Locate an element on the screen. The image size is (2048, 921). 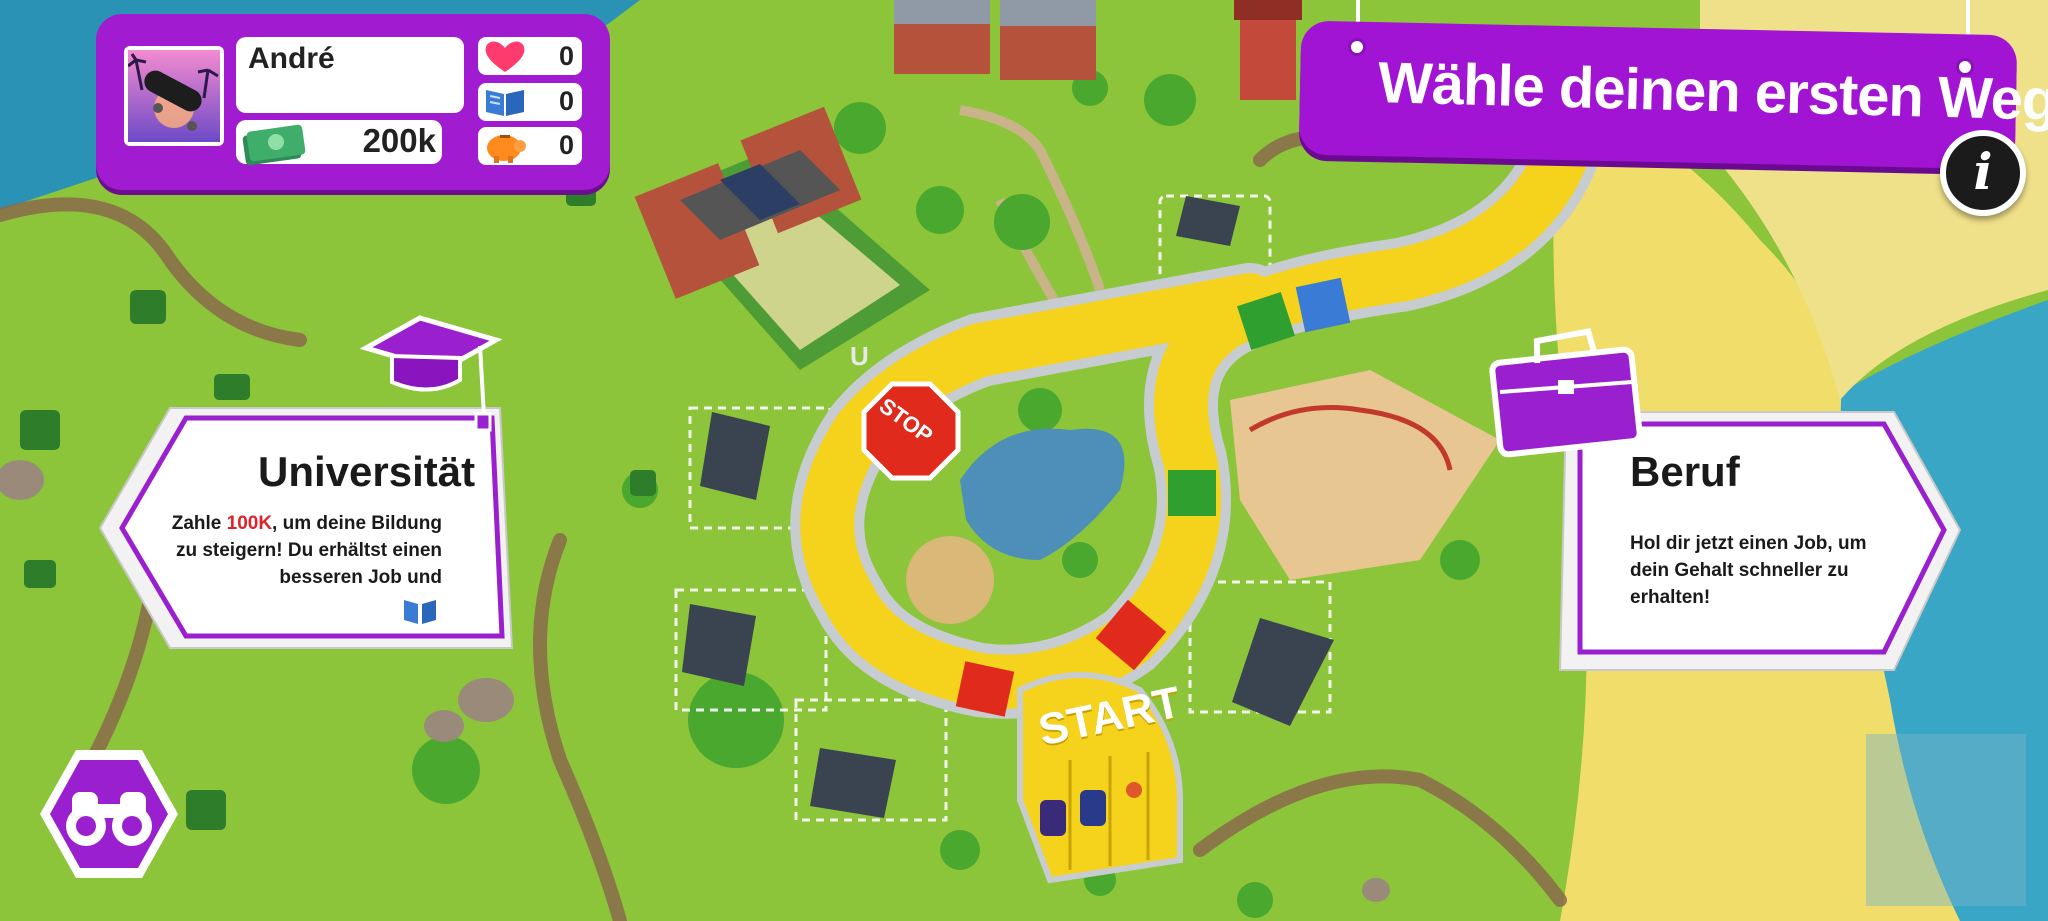
book-icon is located at coordinates (505, 103).